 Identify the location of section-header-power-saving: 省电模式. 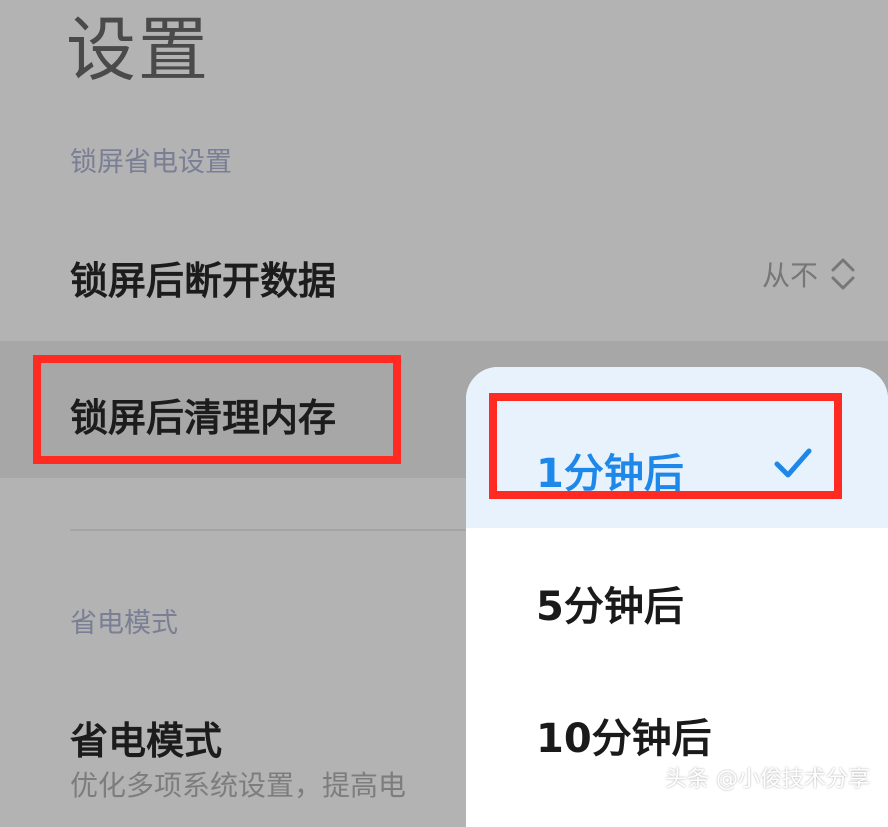
(124, 623).